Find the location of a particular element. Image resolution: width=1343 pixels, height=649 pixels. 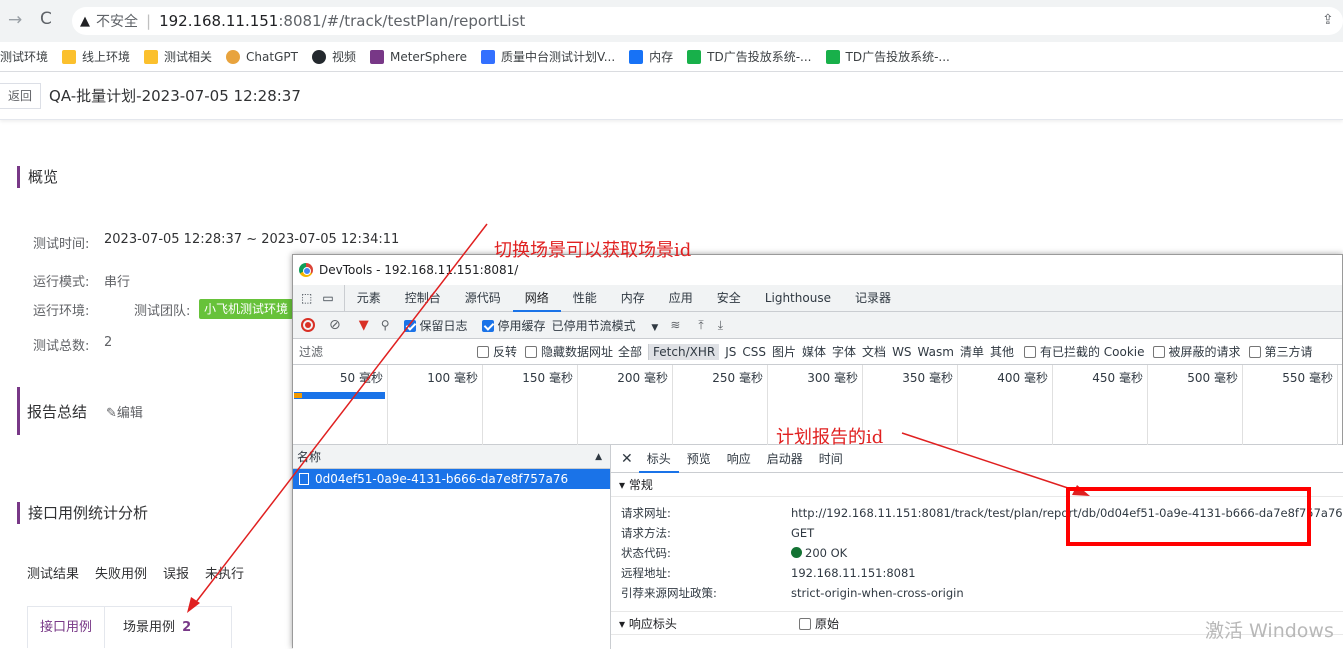

raw-checkbox: 原始 is located at coordinates (819, 623).